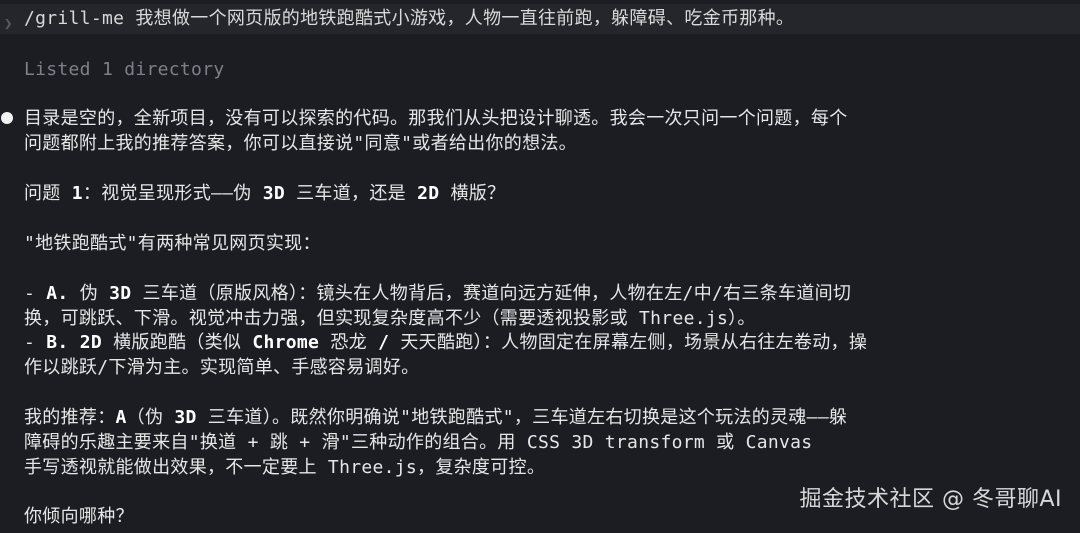 This screenshot has width=1080, height=533. I want to click on question-context: "地铁跑酷式"有两种常见网页实现：, so click(172, 243).